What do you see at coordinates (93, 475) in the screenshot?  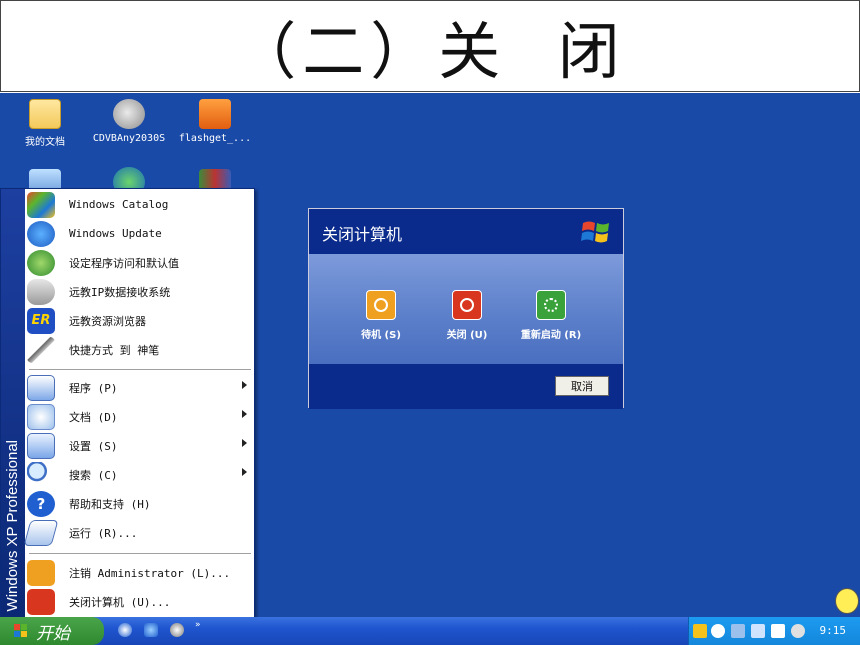 I see `menu-item-label: 搜索 (C)` at bounding box center [93, 475].